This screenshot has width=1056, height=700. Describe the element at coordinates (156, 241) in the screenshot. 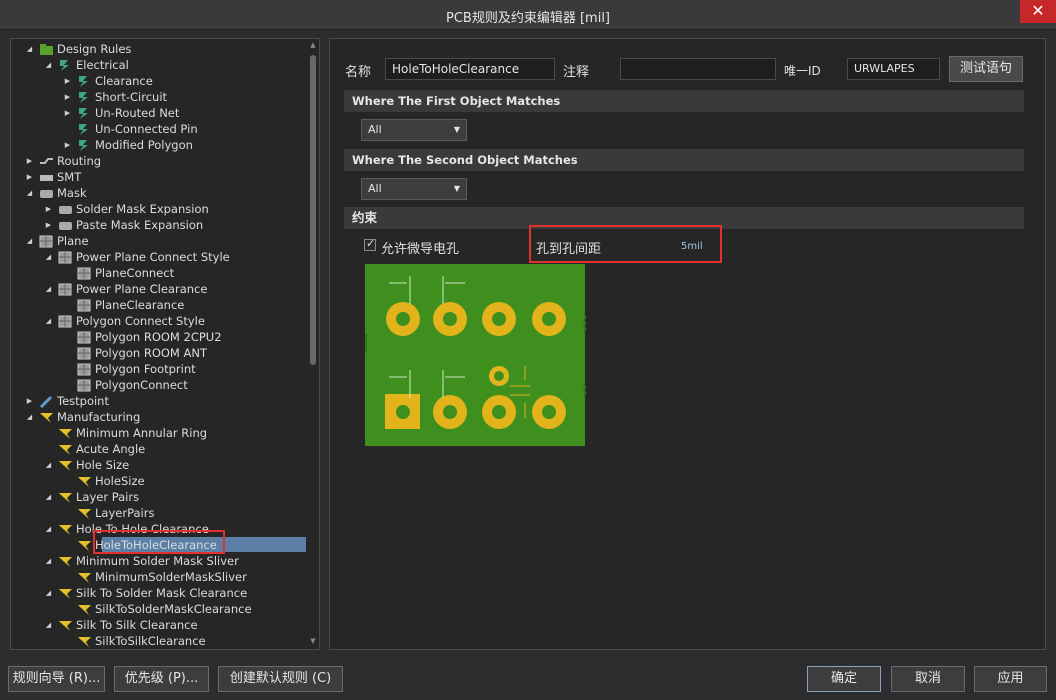

I see `tree-item: ◢ Plane` at that location.